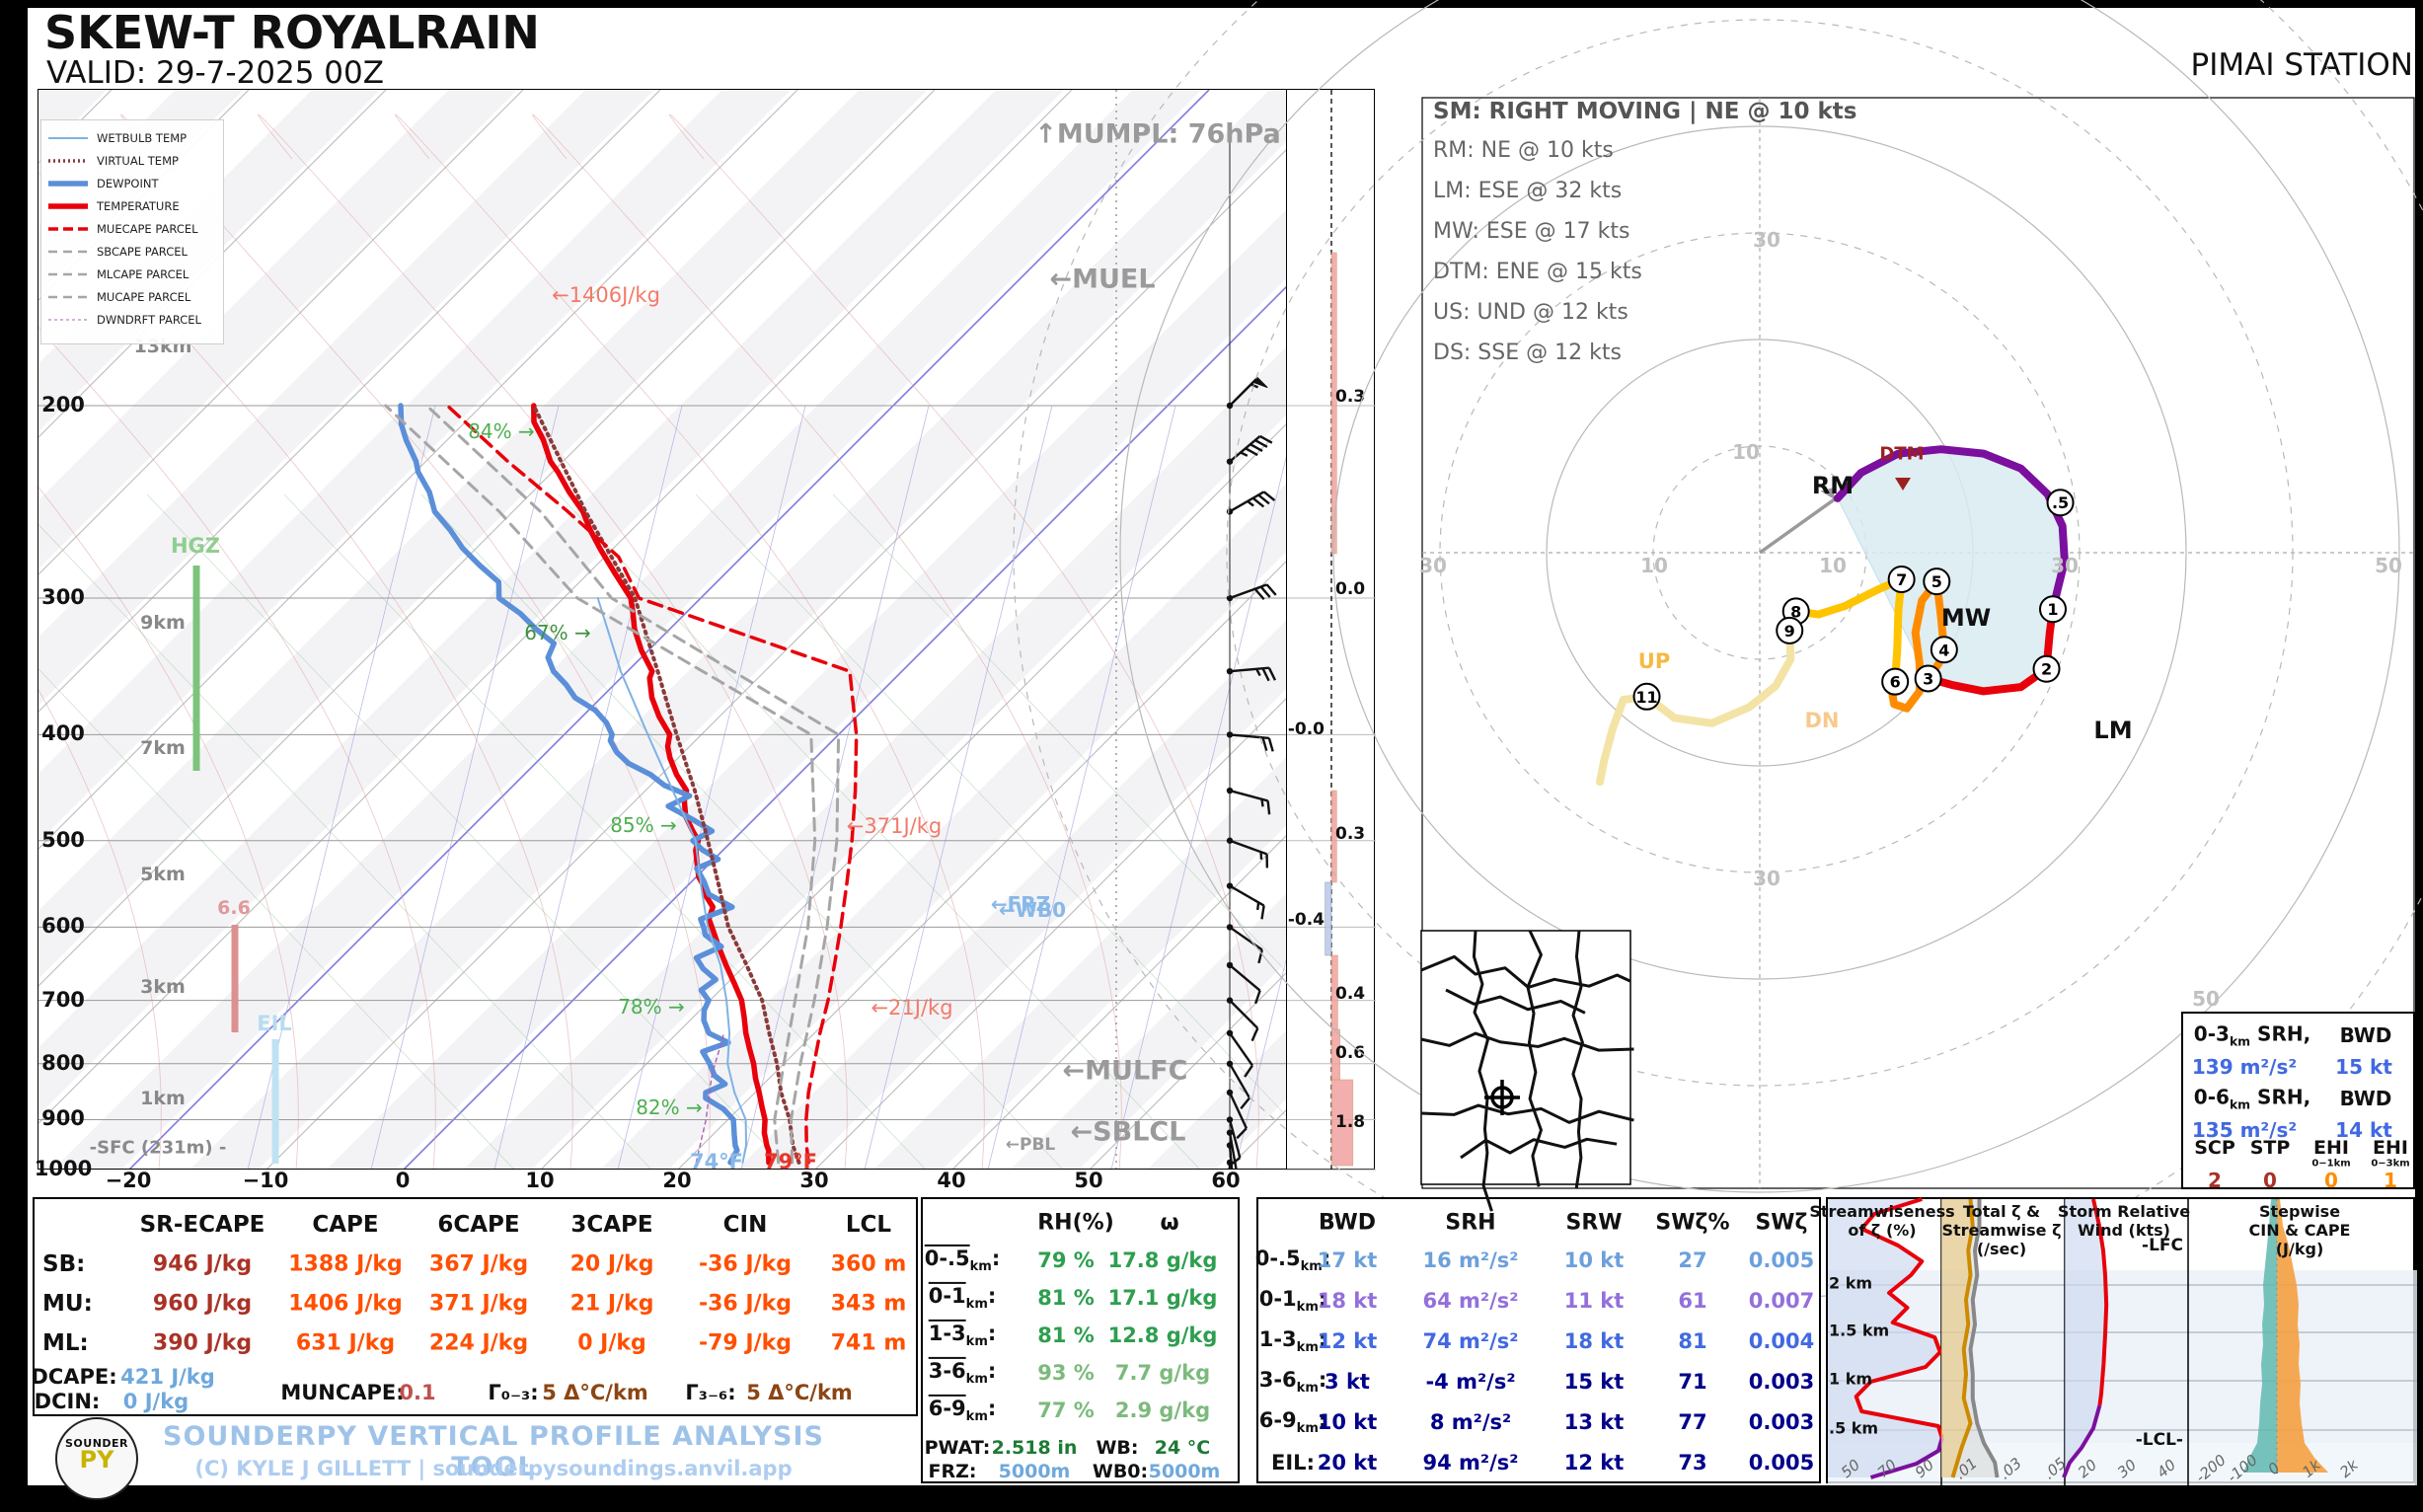 The image size is (2423, 1512). Describe the element at coordinates (1066, 1410) in the screenshot. I see `rh-value: 77 %` at that location.